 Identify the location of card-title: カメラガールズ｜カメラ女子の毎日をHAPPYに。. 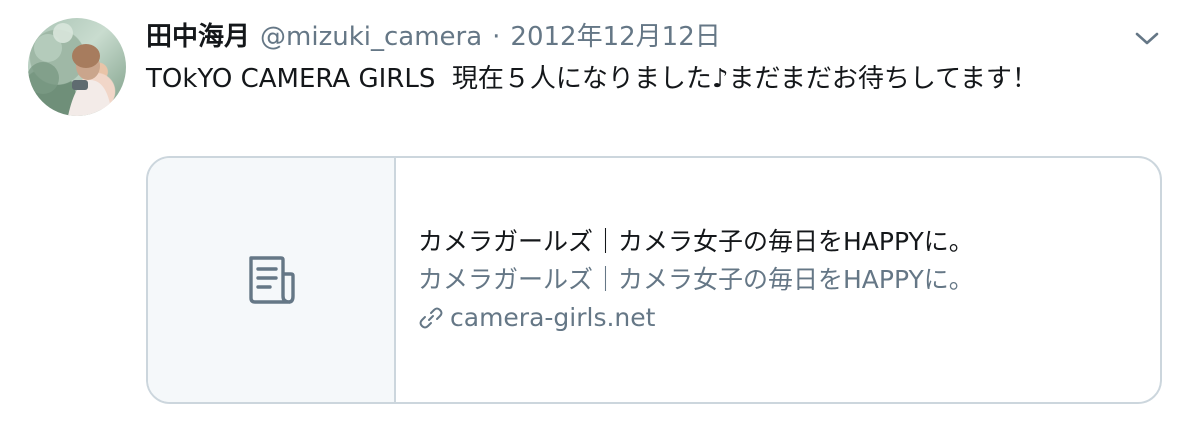
(696, 241).